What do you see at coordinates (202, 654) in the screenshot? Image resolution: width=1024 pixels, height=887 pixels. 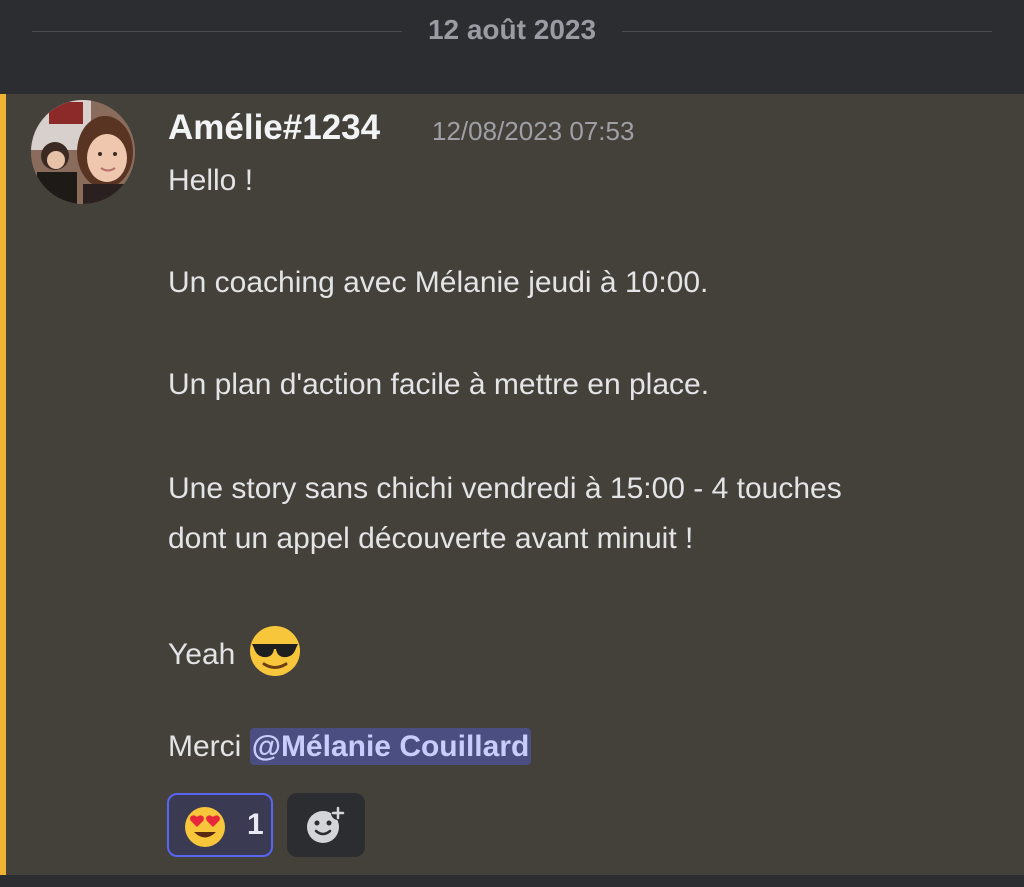 I see `message-text: Yeah` at bounding box center [202, 654].